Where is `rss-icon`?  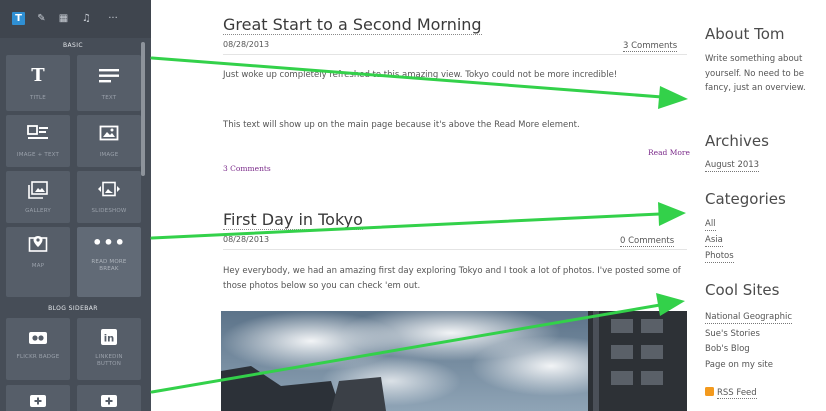
rss-icon is located at coordinates (709, 391).